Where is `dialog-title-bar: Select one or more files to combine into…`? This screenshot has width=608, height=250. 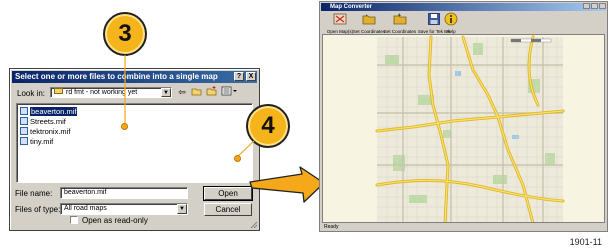 dialog-title-bar: Select one or more files to combine into… is located at coordinates (134, 77).